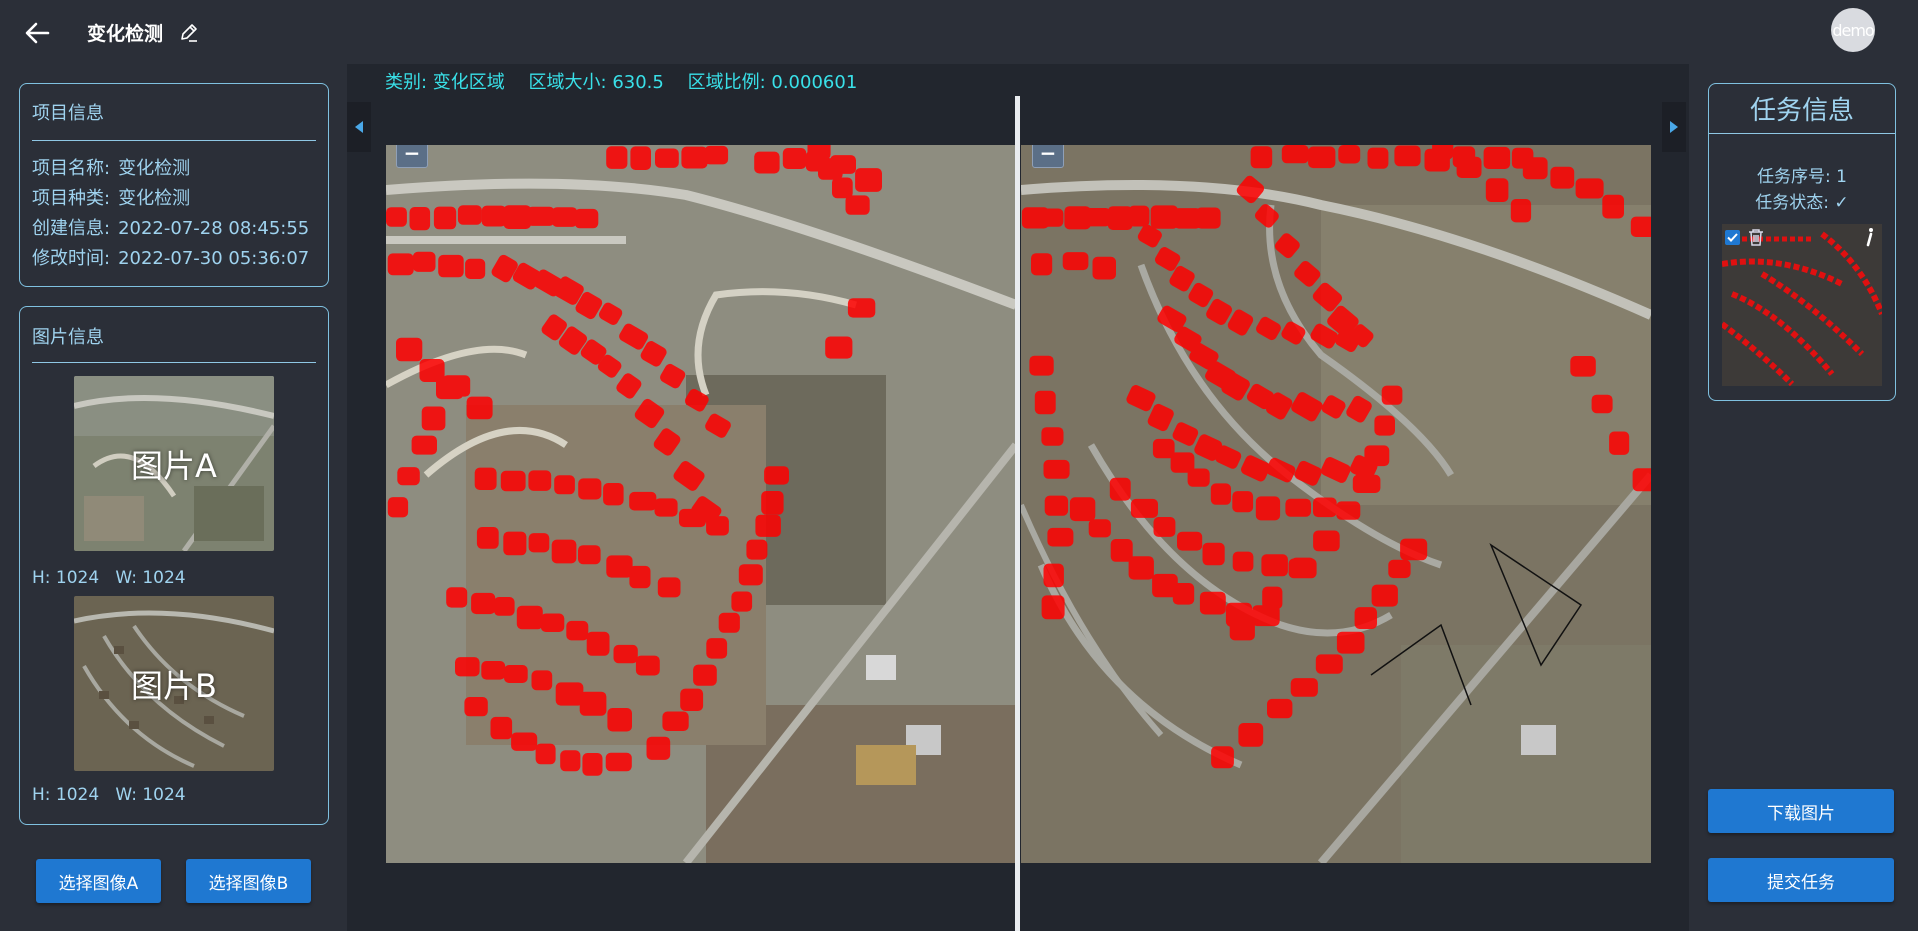 This screenshot has width=1918, height=931. Describe the element at coordinates (412, 156) in the screenshot. I see `zoom-out-button-a: −` at that location.